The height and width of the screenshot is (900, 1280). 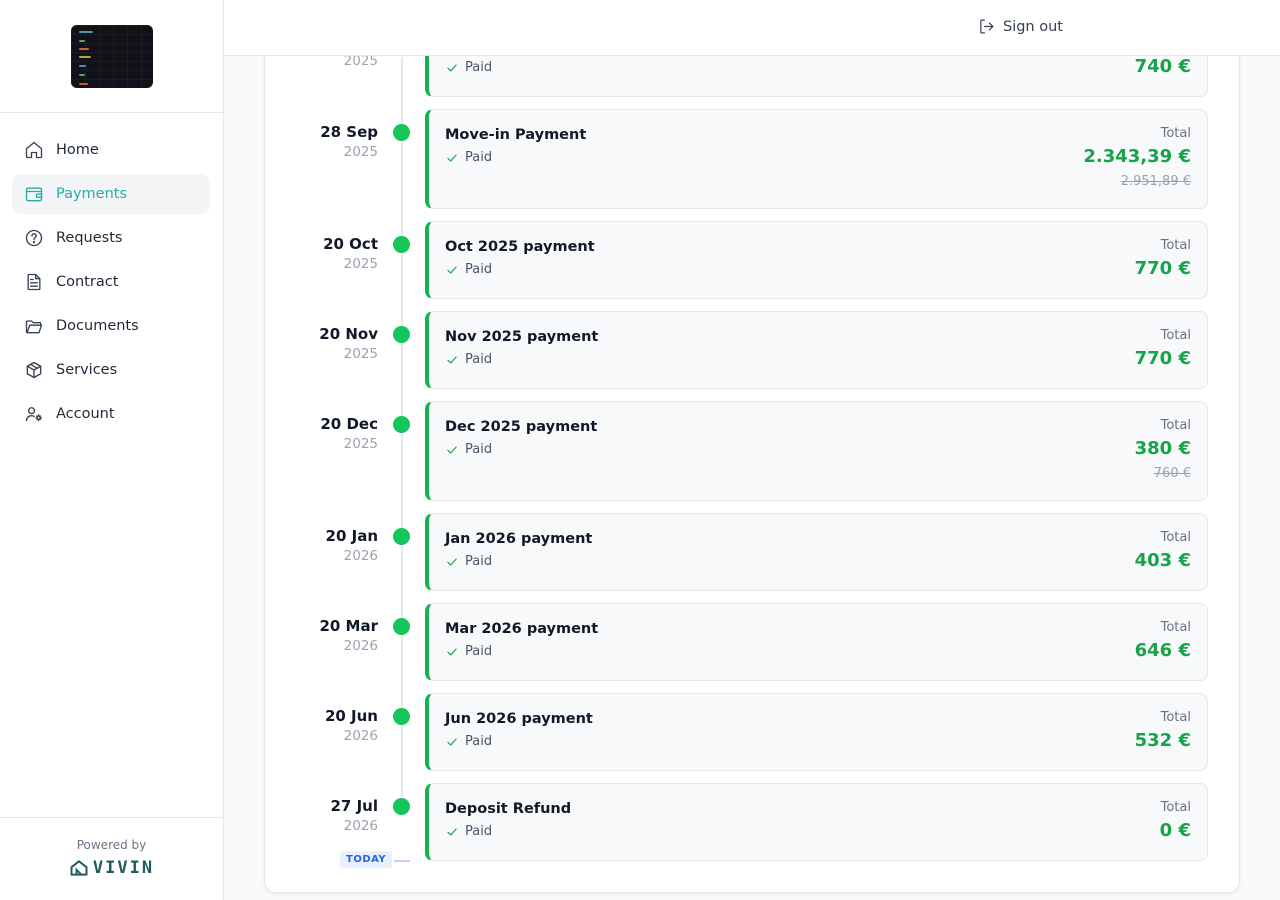 What do you see at coordinates (350, 244) in the screenshot?
I see `entry-day-month: 20 Oct` at bounding box center [350, 244].